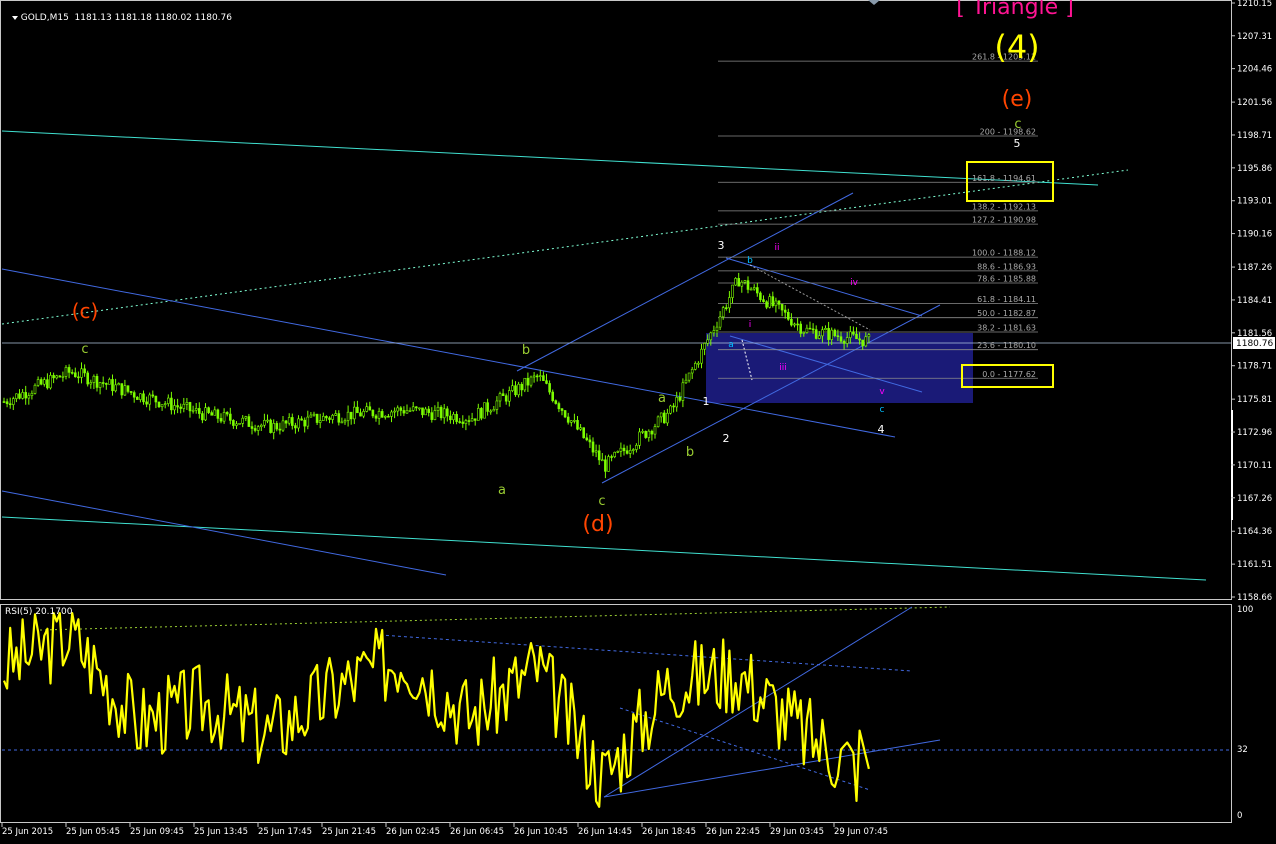 This screenshot has width=1276, height=844. I want to click on time-tick-label: 25 Jun 13:45, so click(221, 832).